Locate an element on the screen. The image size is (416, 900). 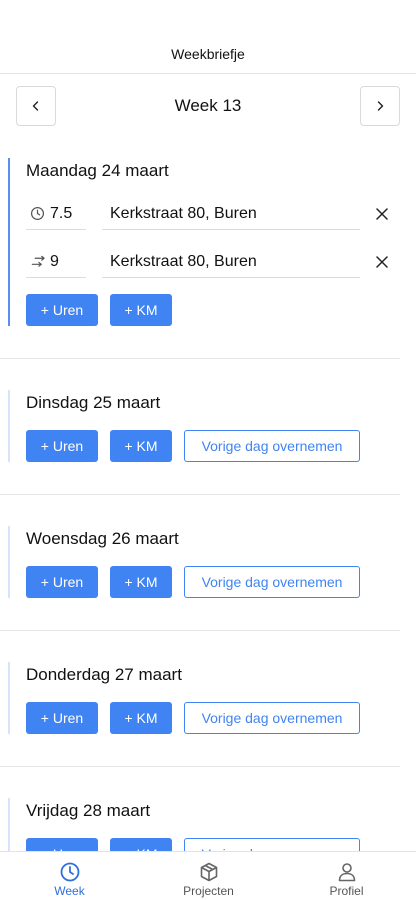
hours-value: 7.5 is located at coordinates (61, 213).